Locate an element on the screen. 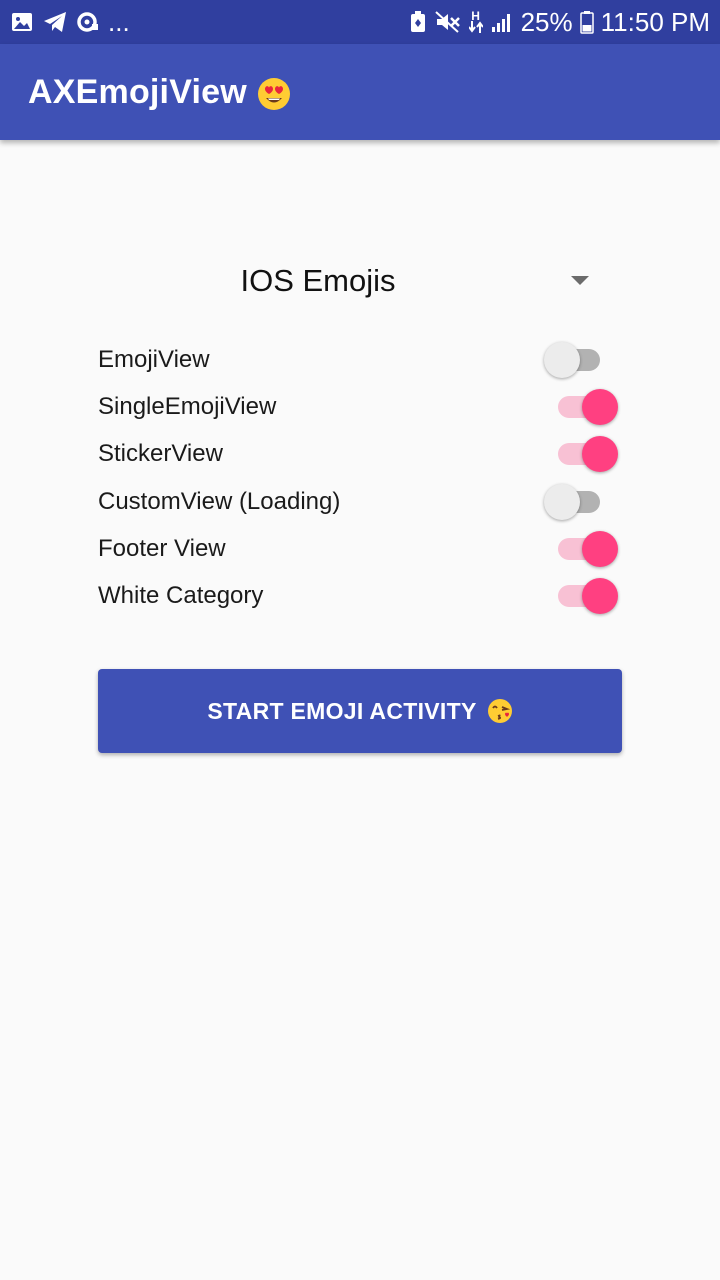  gallery-icon is located at coordinates (22, 22).